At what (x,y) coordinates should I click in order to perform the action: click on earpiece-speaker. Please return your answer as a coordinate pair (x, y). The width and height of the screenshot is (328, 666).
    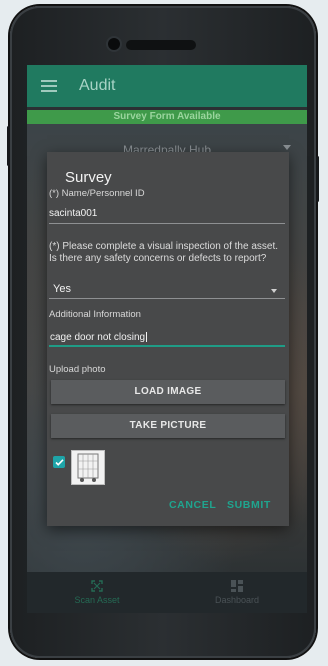
    Looking at the image, I should click on (161, 45).